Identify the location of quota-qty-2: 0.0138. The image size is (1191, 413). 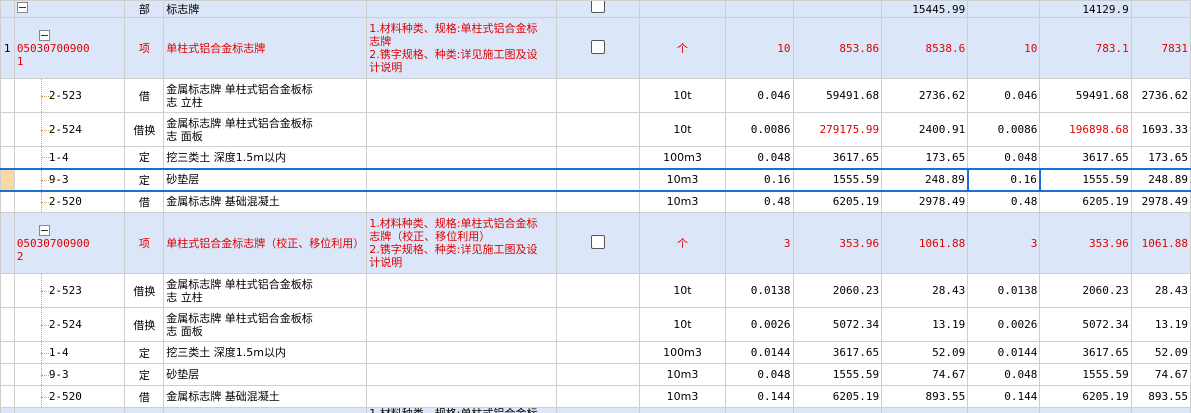
(1004, 290).